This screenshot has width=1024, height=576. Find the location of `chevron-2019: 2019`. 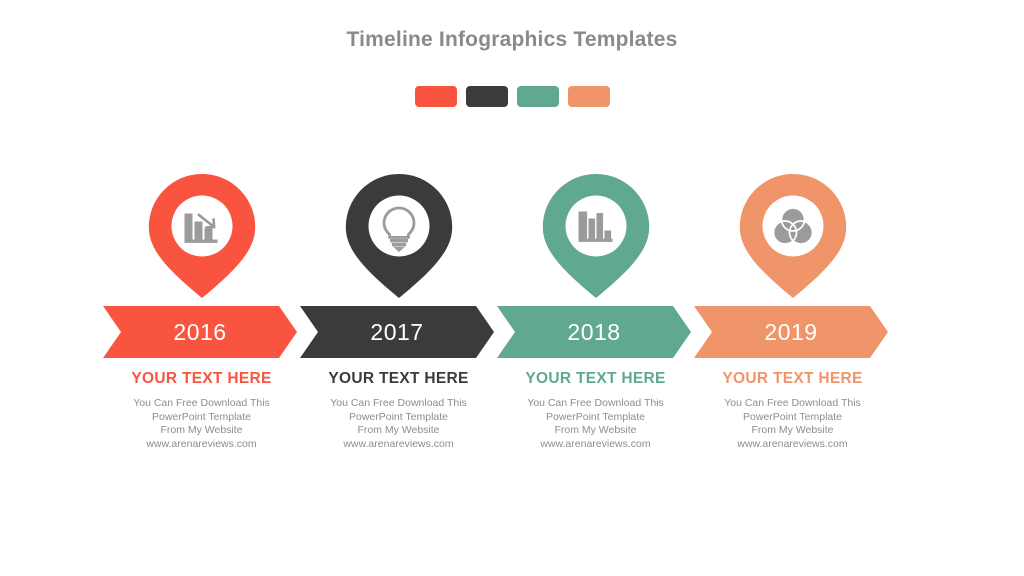

chevron-2019: 2019 is located at coordinates (800, 332).